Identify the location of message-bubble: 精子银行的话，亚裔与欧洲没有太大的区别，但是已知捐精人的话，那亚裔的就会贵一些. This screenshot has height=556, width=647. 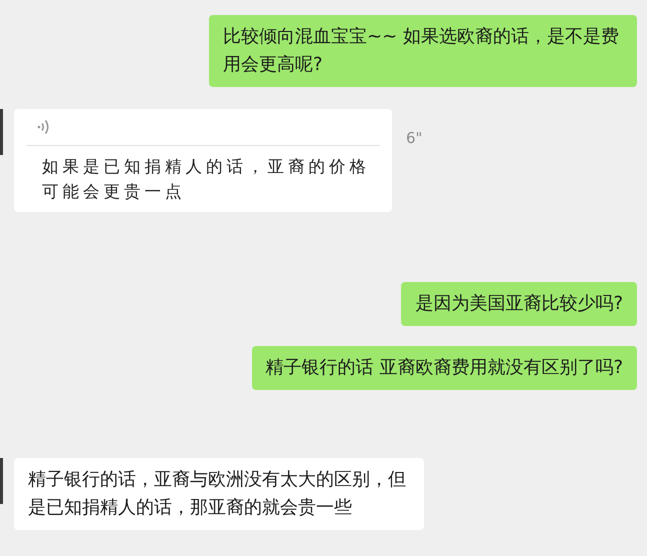
(219, 494).